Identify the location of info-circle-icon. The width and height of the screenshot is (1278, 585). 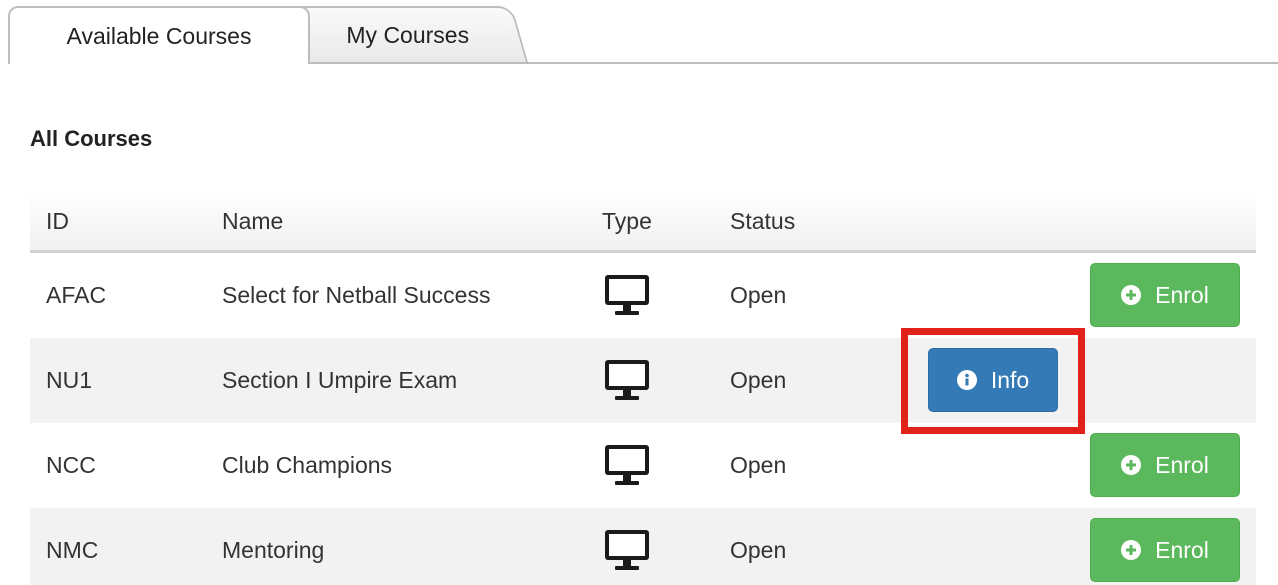
(966, 380).